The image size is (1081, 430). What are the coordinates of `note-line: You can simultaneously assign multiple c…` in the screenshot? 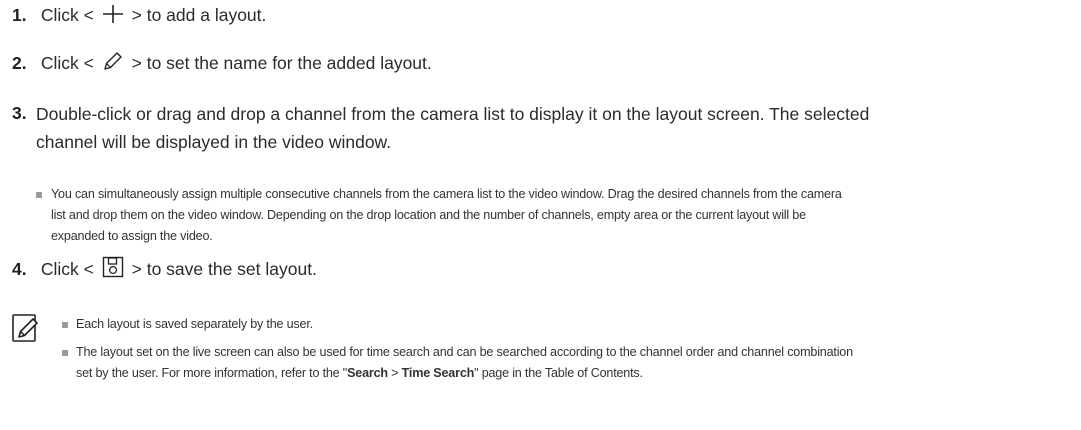 It's located at (446, 194).